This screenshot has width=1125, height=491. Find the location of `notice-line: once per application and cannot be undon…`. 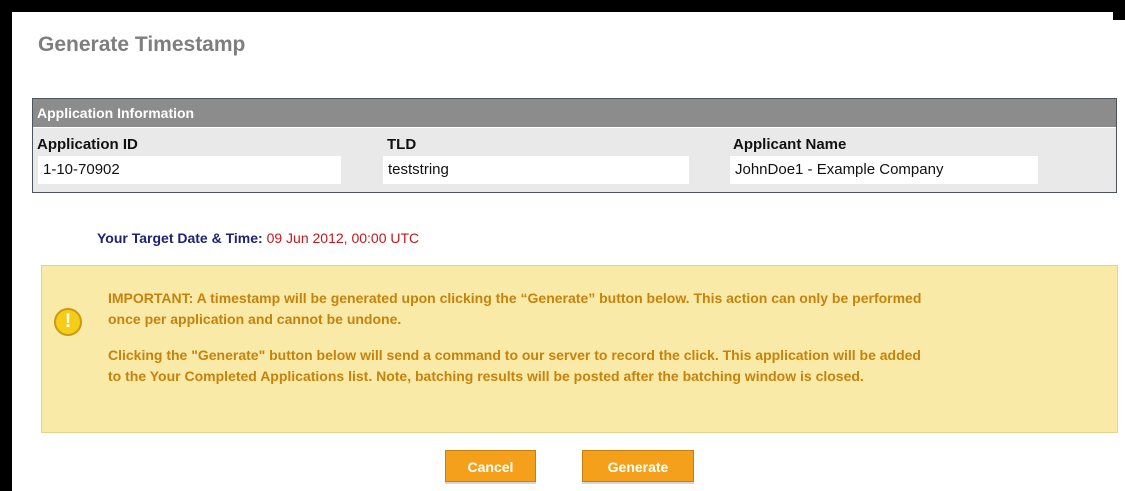

notice-line: once per application and cannot be undon… is located at coordinates (255, 319).